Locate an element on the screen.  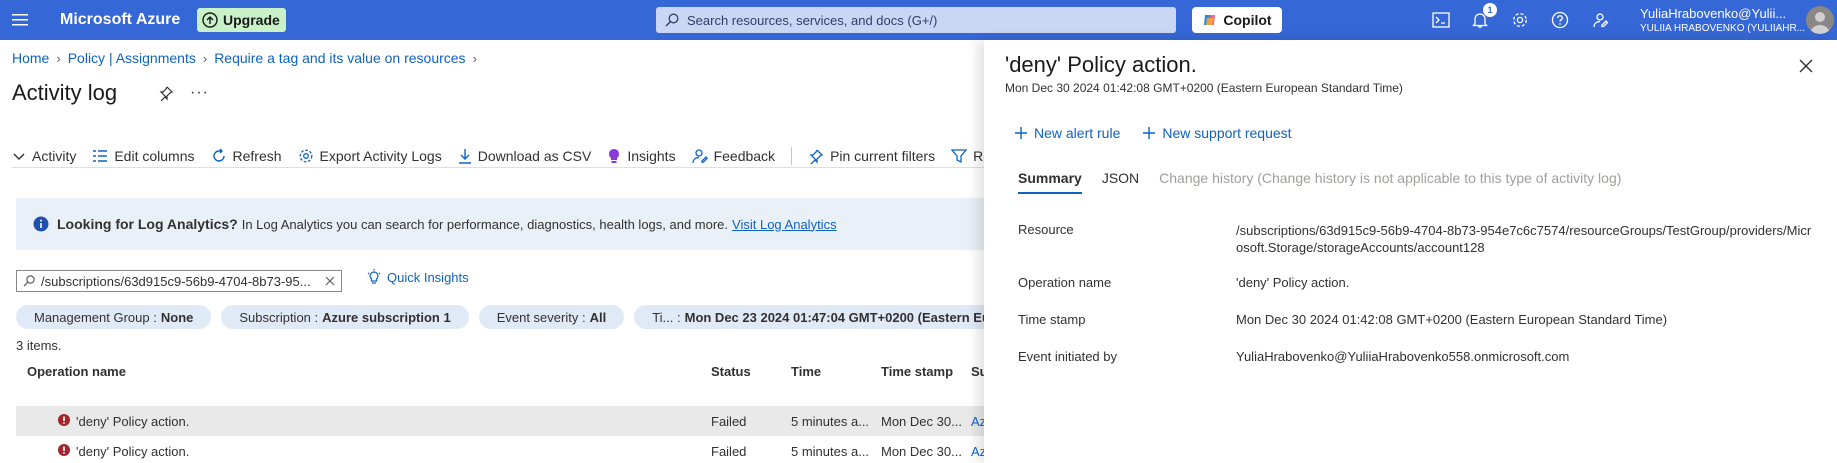
upgrade-label: Upgrade is located at coordinates (251, 20).